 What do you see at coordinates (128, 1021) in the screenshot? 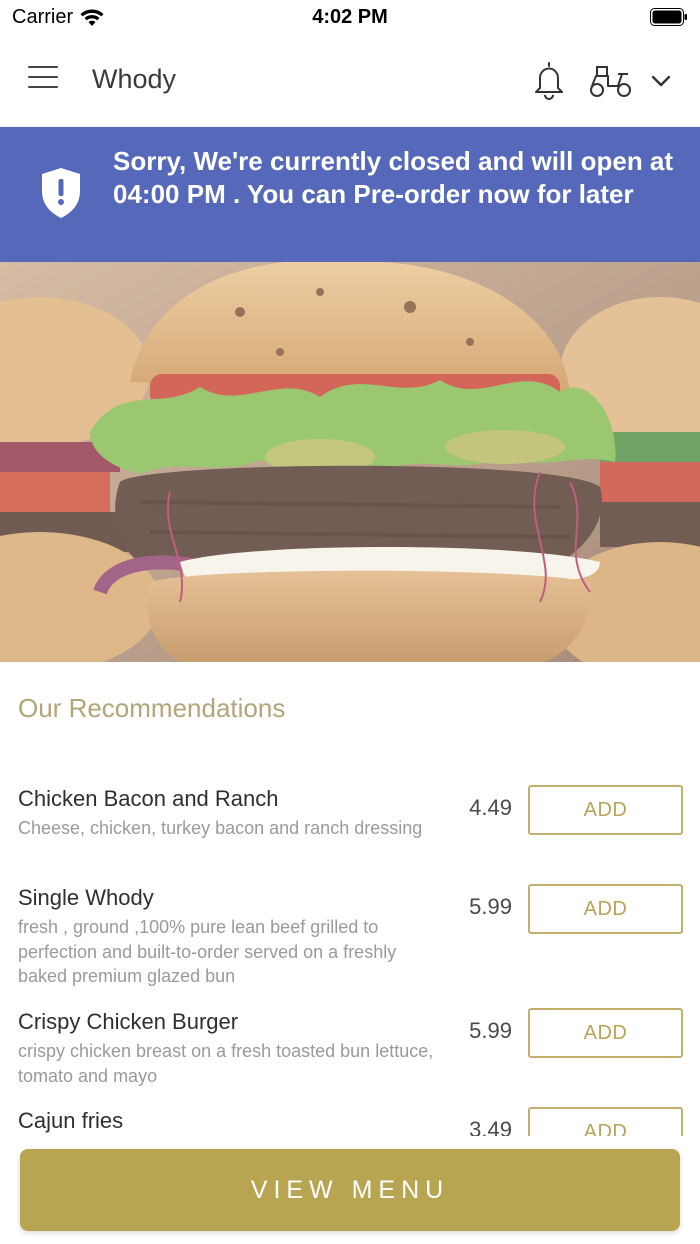
I see `item-name: Crispy Chicken Burger` at bounding box center [128, 1021].